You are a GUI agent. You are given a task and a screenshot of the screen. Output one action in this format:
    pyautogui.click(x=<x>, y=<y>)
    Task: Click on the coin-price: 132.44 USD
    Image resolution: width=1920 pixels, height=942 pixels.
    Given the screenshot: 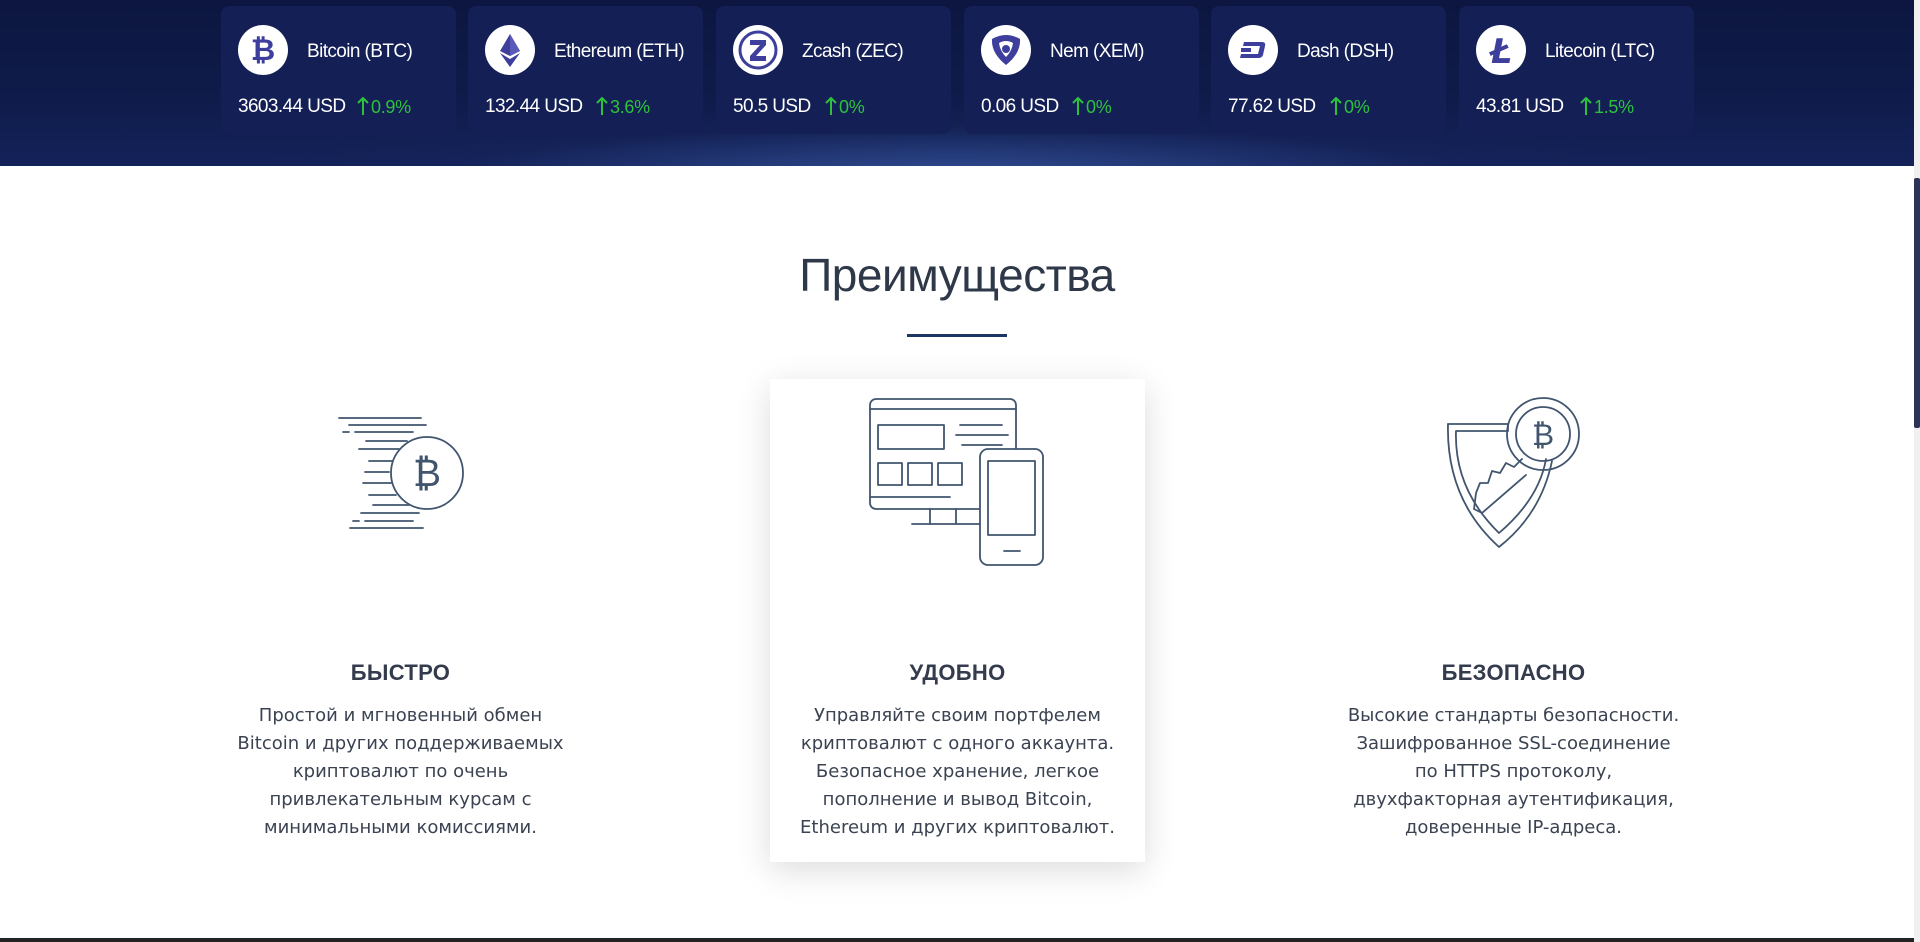 What is the action you would take?
    pyautogui.click(x=534, y=106)
    